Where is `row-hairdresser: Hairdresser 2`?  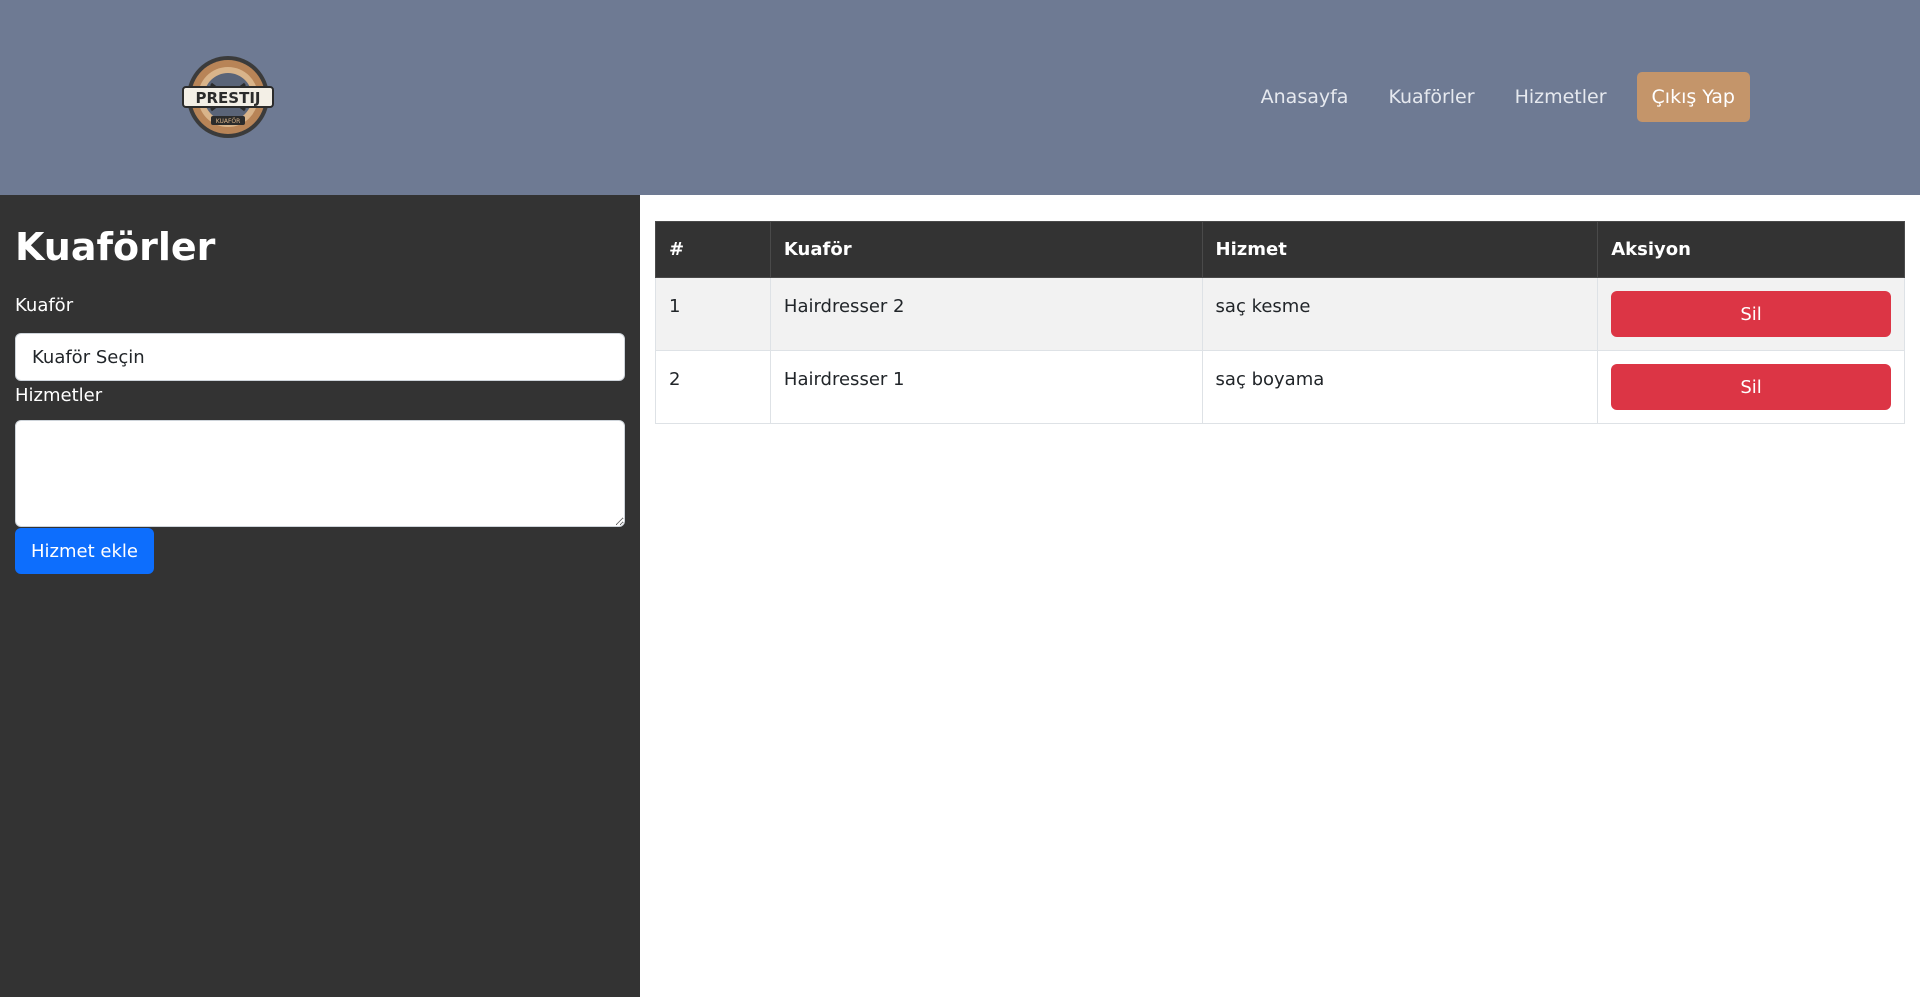
row-hairdresser: Hairdresser 2 is located at coordinates (986, 314).